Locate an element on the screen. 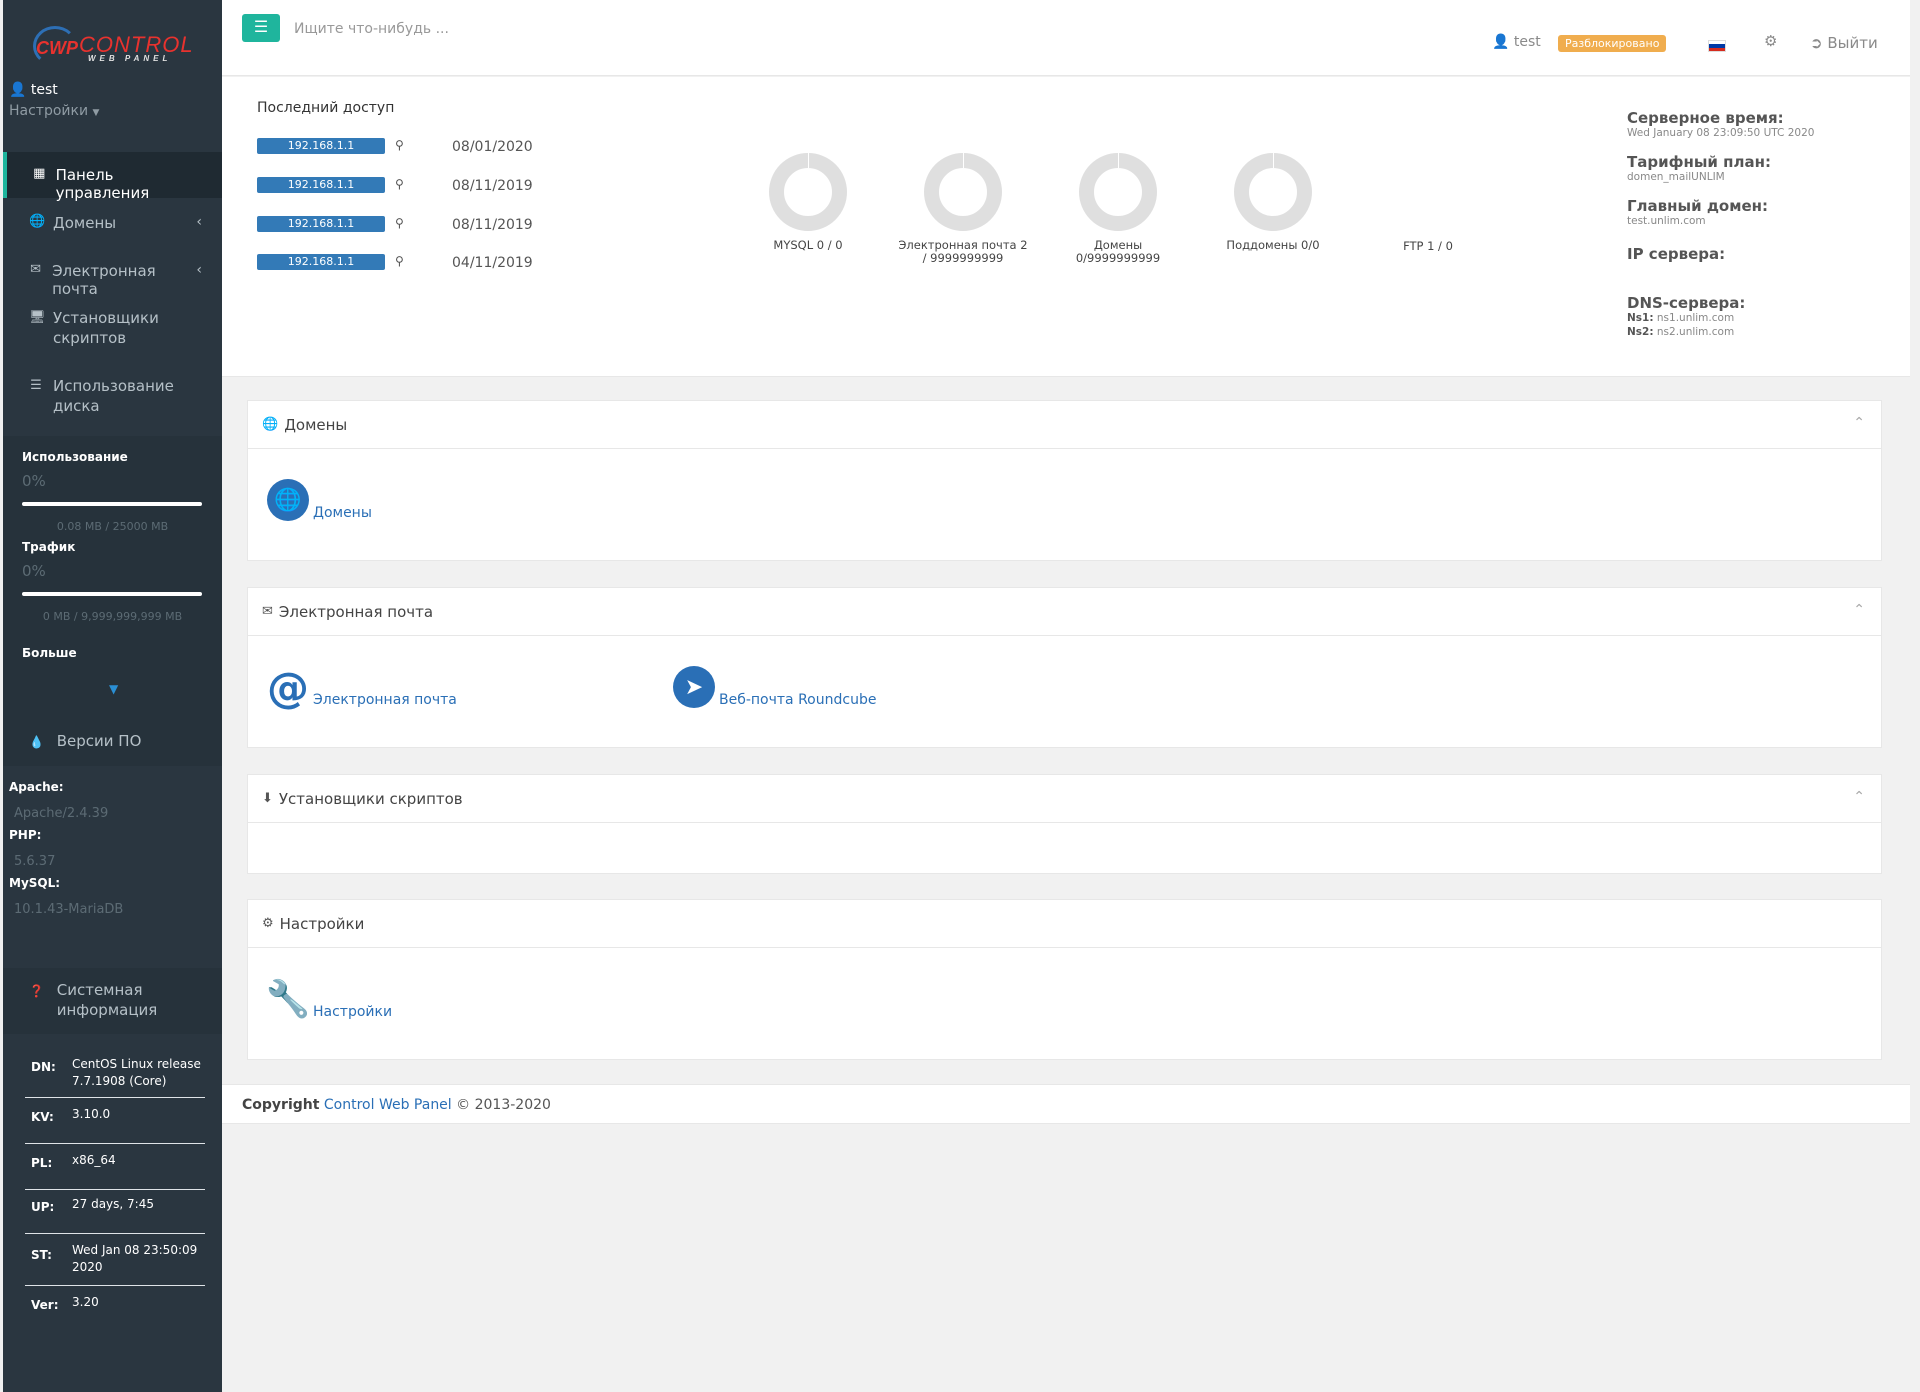  logout-label: Выйти is located at coordinates (1852, 43).